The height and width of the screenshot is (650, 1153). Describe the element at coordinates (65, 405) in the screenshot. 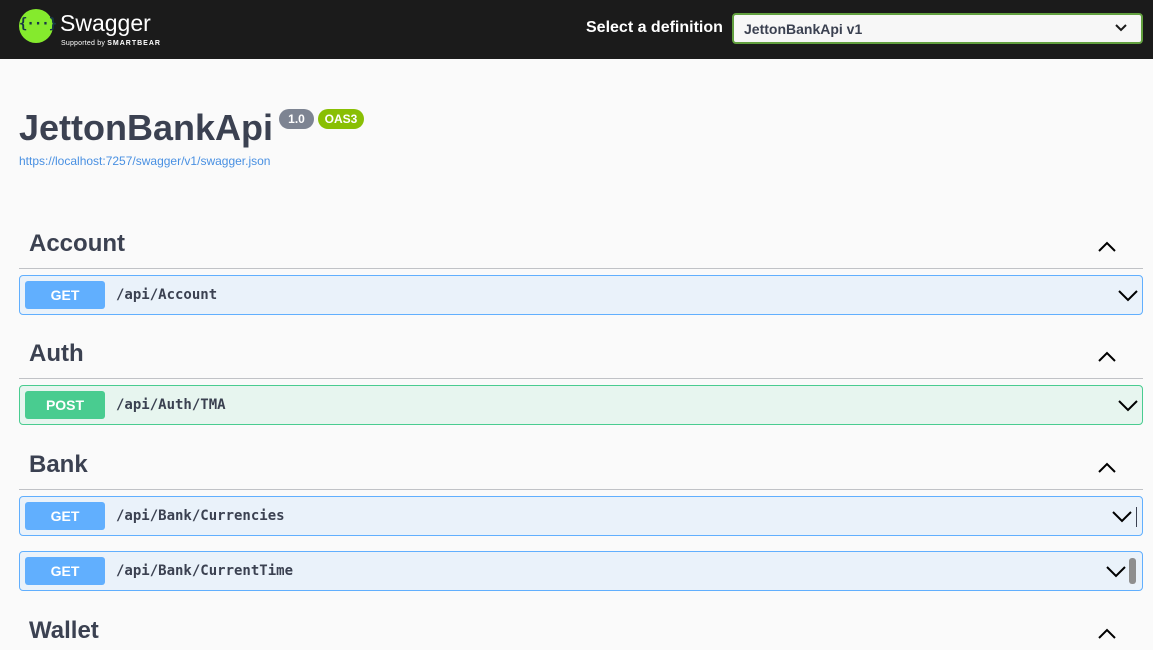

I see `method-badge: POST` at that location.